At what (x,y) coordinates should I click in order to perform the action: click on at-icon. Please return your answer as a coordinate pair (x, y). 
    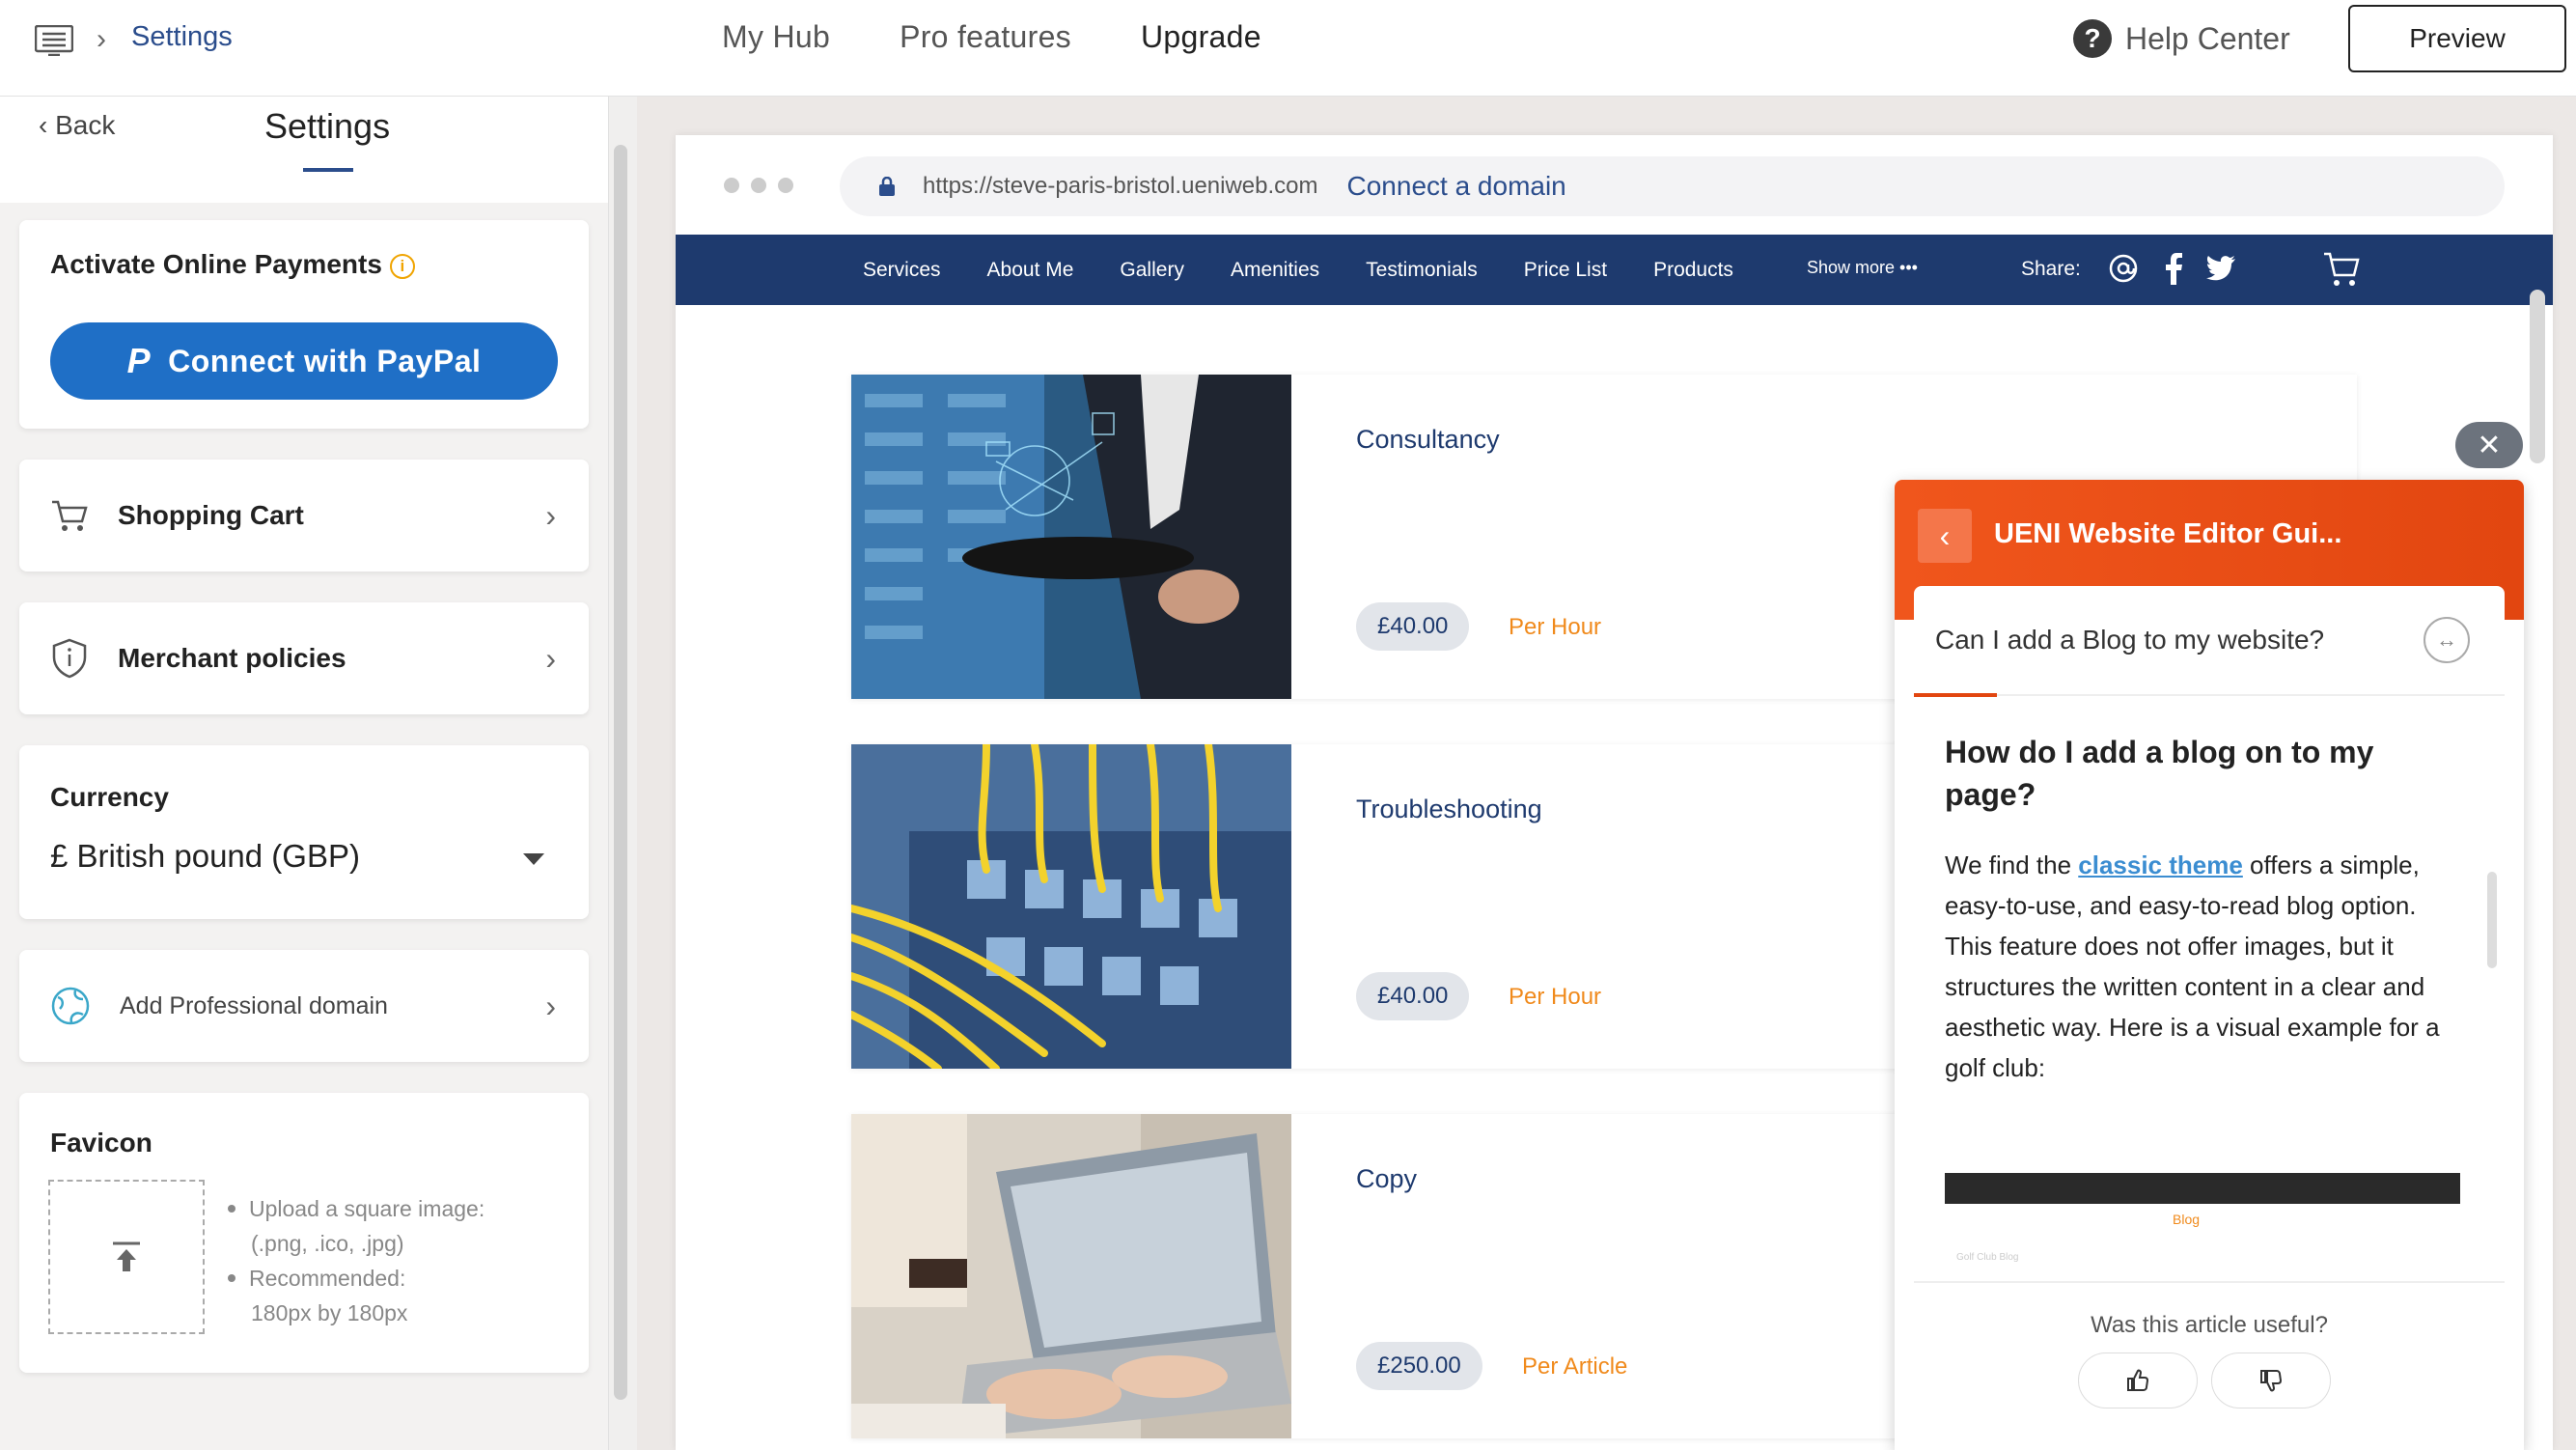
    Looking at the image, I should click on (2123, 268).